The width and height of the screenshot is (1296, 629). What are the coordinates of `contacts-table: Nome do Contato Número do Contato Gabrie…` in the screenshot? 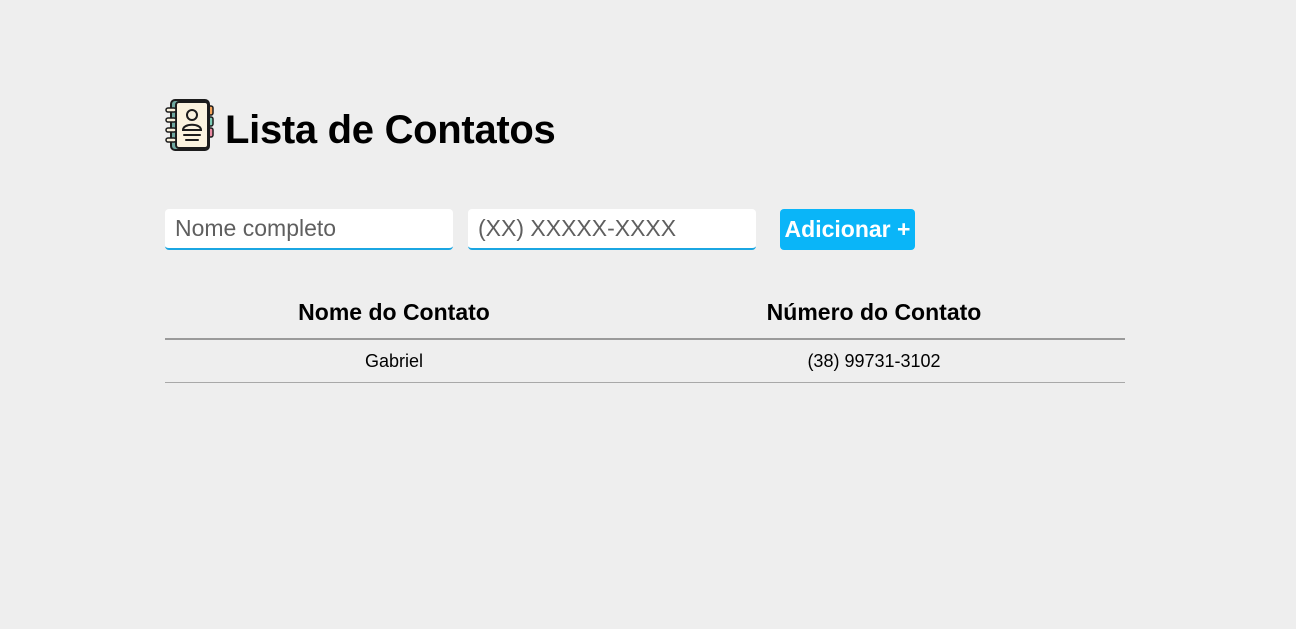 It's located at (645, 334).